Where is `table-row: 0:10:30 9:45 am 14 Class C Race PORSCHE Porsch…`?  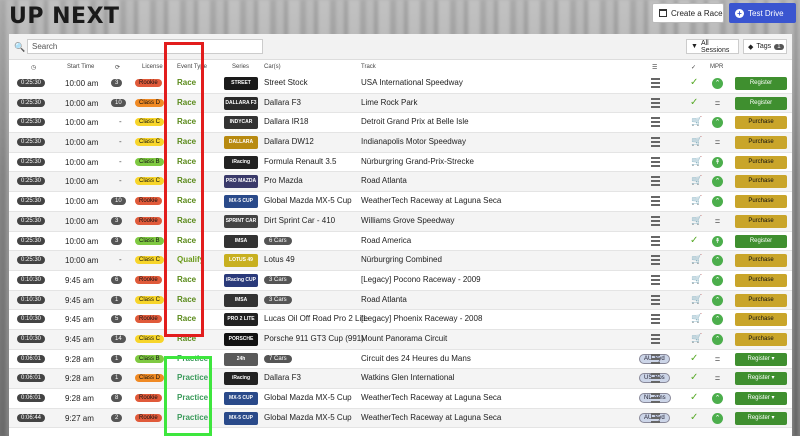 table-row: 0:10:30 9:45 am 14 Class C Race PORSCHE Porsch… is located at coordinates (400, 339).